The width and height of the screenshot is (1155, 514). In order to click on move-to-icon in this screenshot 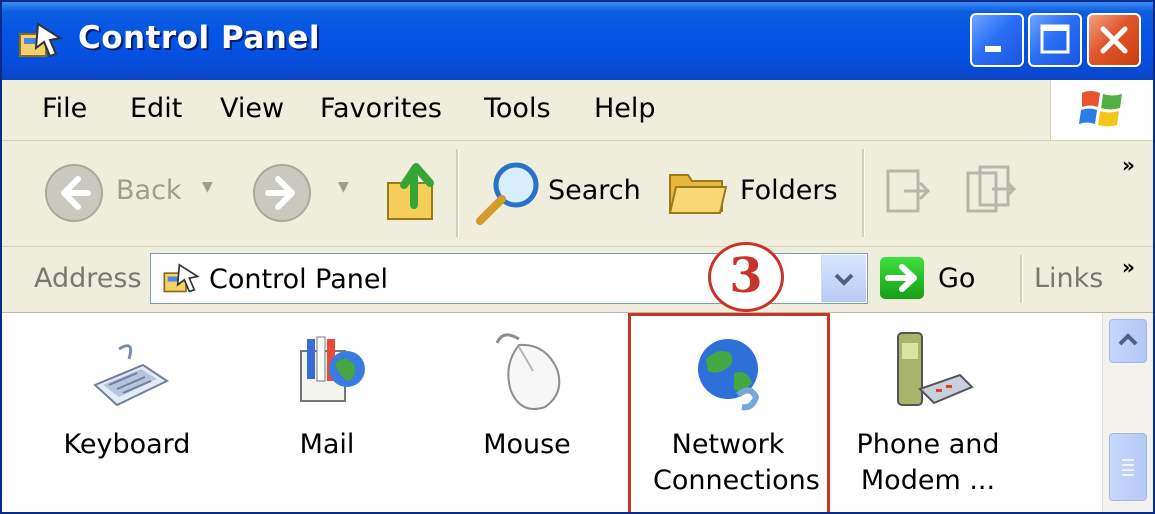, I will do `click(909, 192)`.